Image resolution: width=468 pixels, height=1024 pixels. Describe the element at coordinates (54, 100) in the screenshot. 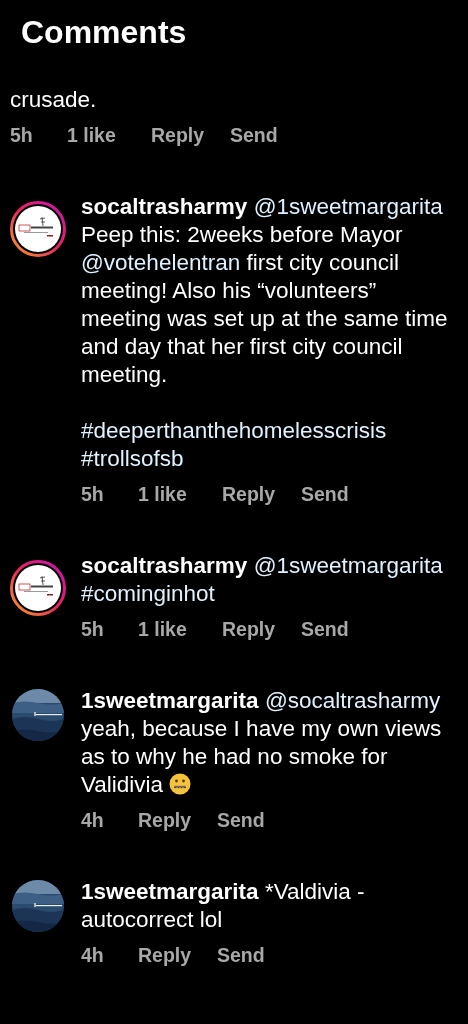

I see `comment-text: crusade.` at that location.